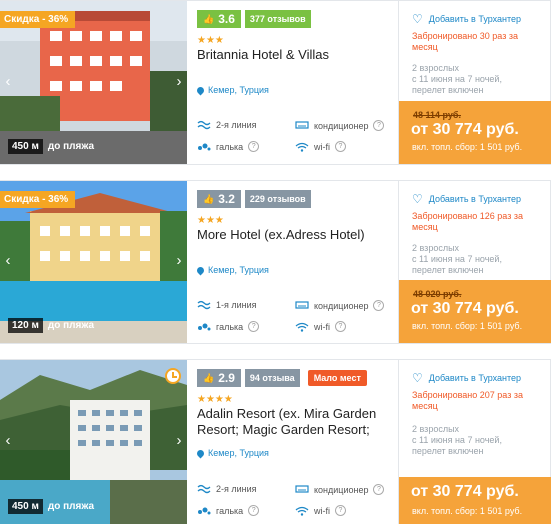  Describe the element at coordinates (436, 429) in the screenshot. I see `trip-travelers: 2 взрослых` at that location.